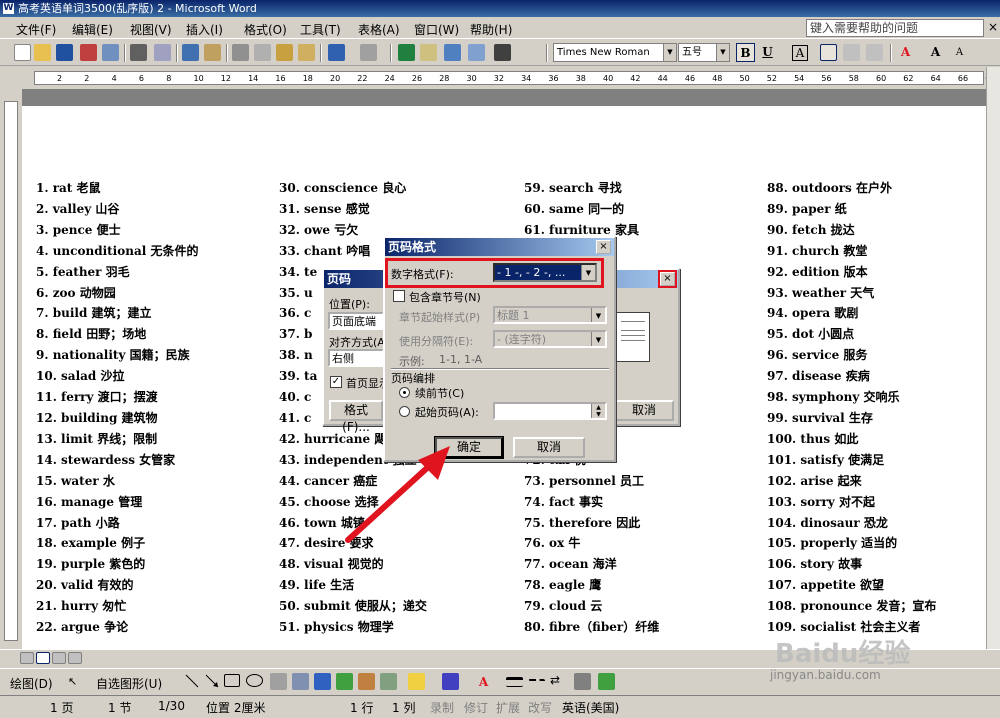 Image resolution: width=1000 pixels, height=718 pixels. Describe the element at coordinates (300, 681) in the screenshot. I see `vertical-textbox-icon` at that location.